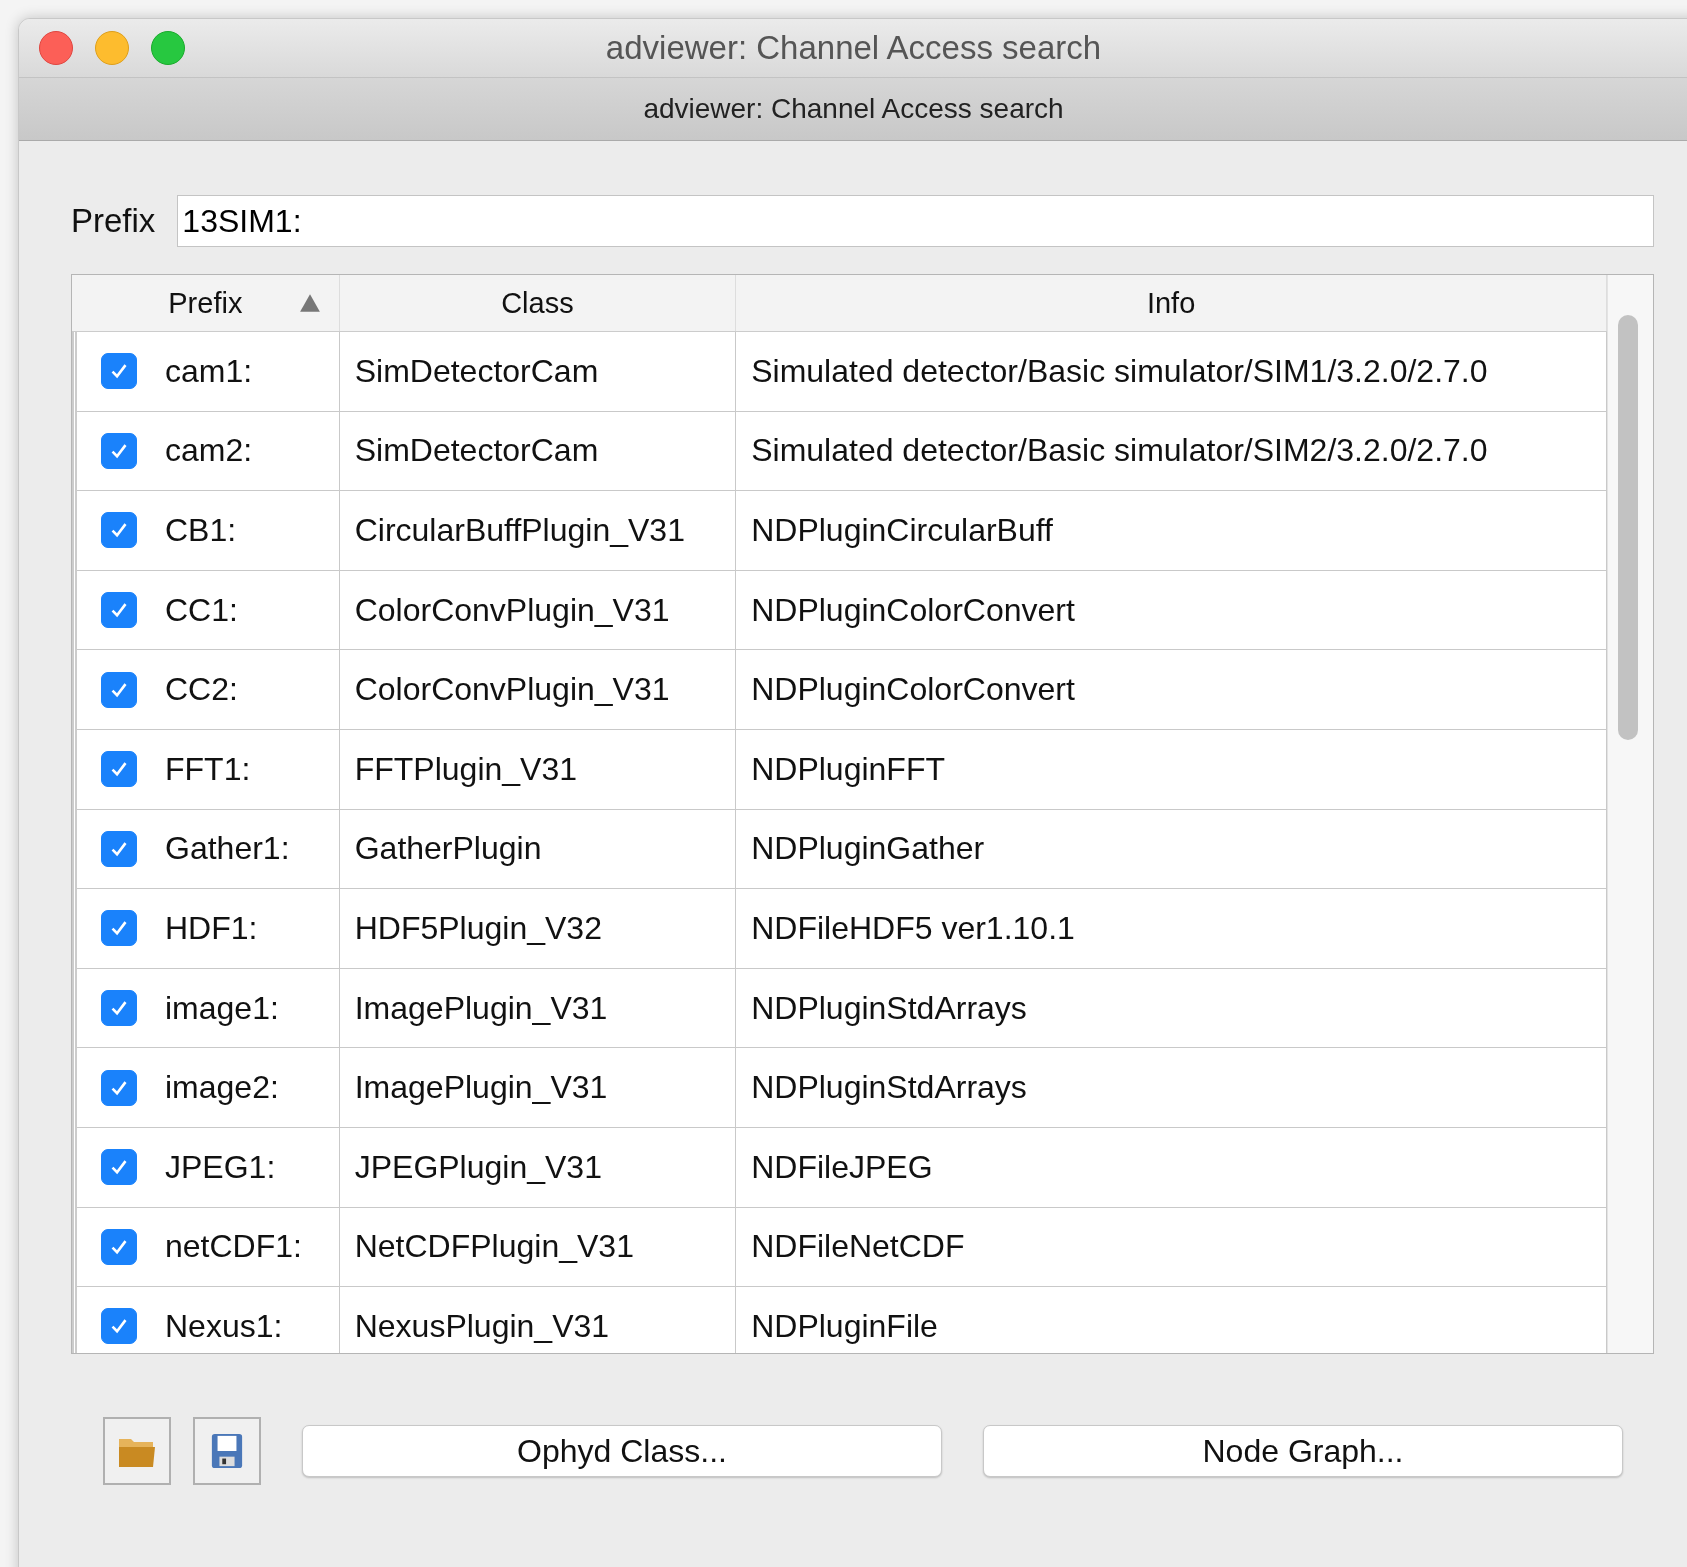 The image size is (1687, 1567). What do you see at coordinates (478, 928) in the screenshot?
I see `table-cell: HDF5Plugin_V32` at bounding box center [478, 928].